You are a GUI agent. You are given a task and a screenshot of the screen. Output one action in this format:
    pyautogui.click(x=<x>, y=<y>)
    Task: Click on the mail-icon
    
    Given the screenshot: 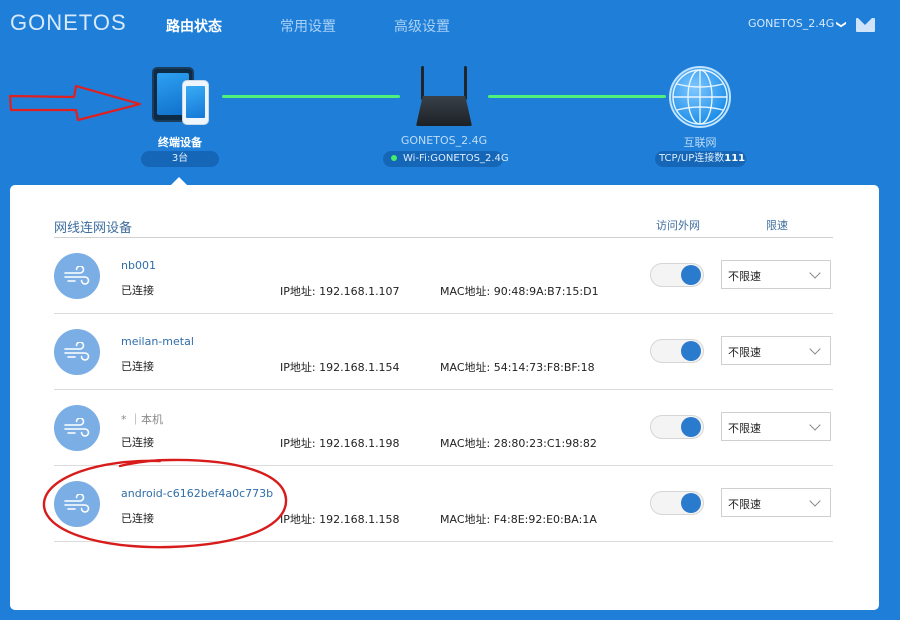 What is the action you would take?
    pyautogui.click(x=865, y=25)
    